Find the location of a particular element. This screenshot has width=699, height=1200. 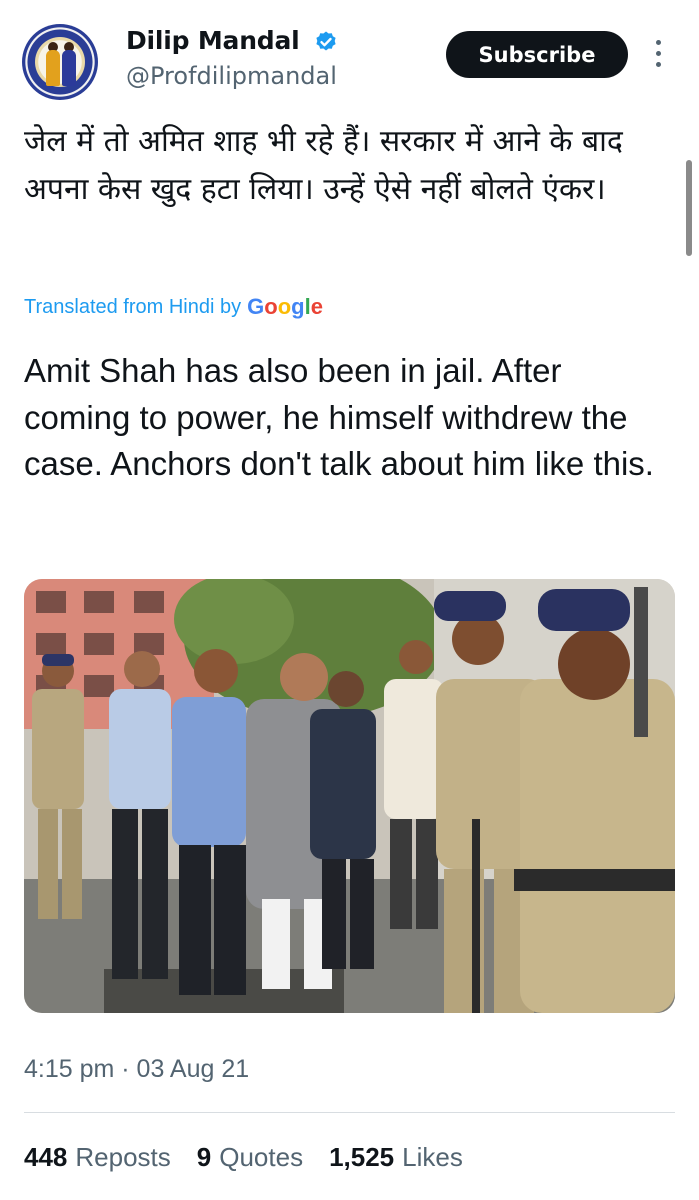

more-vertical-icon is located at coordinates (658, 55).